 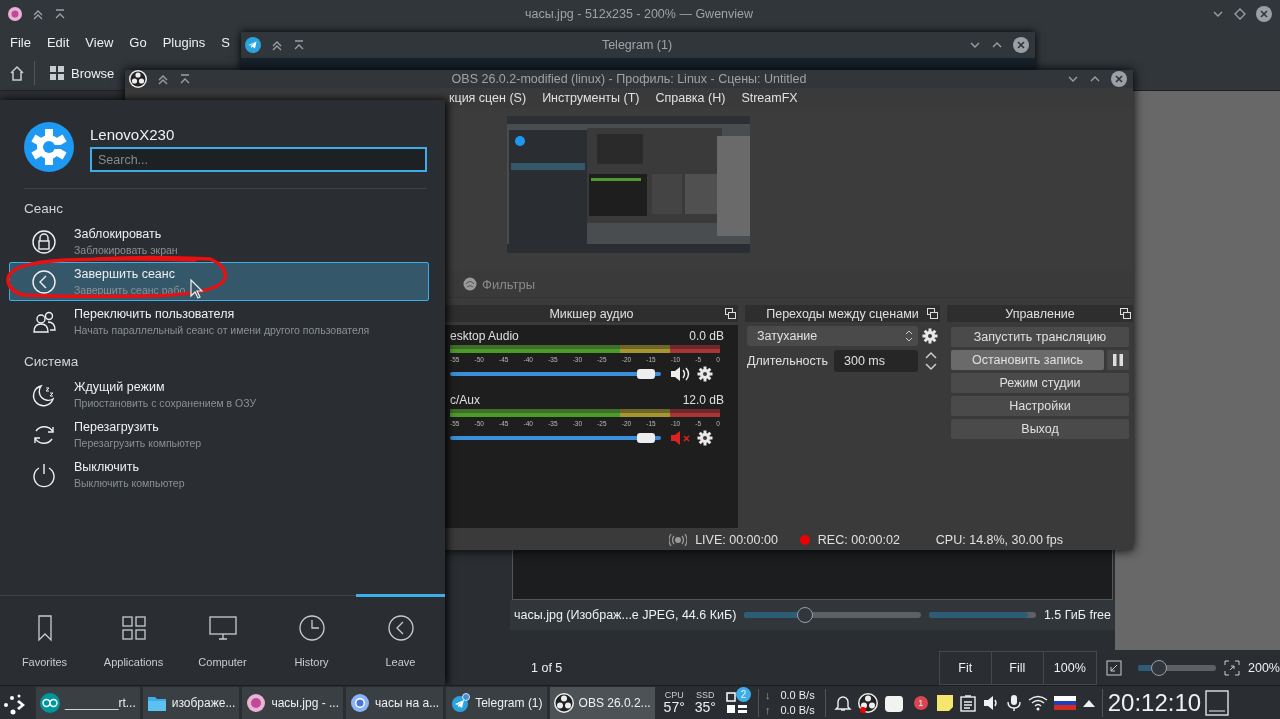 I want to click on menu-tab: History, so click(x=311, y=639).